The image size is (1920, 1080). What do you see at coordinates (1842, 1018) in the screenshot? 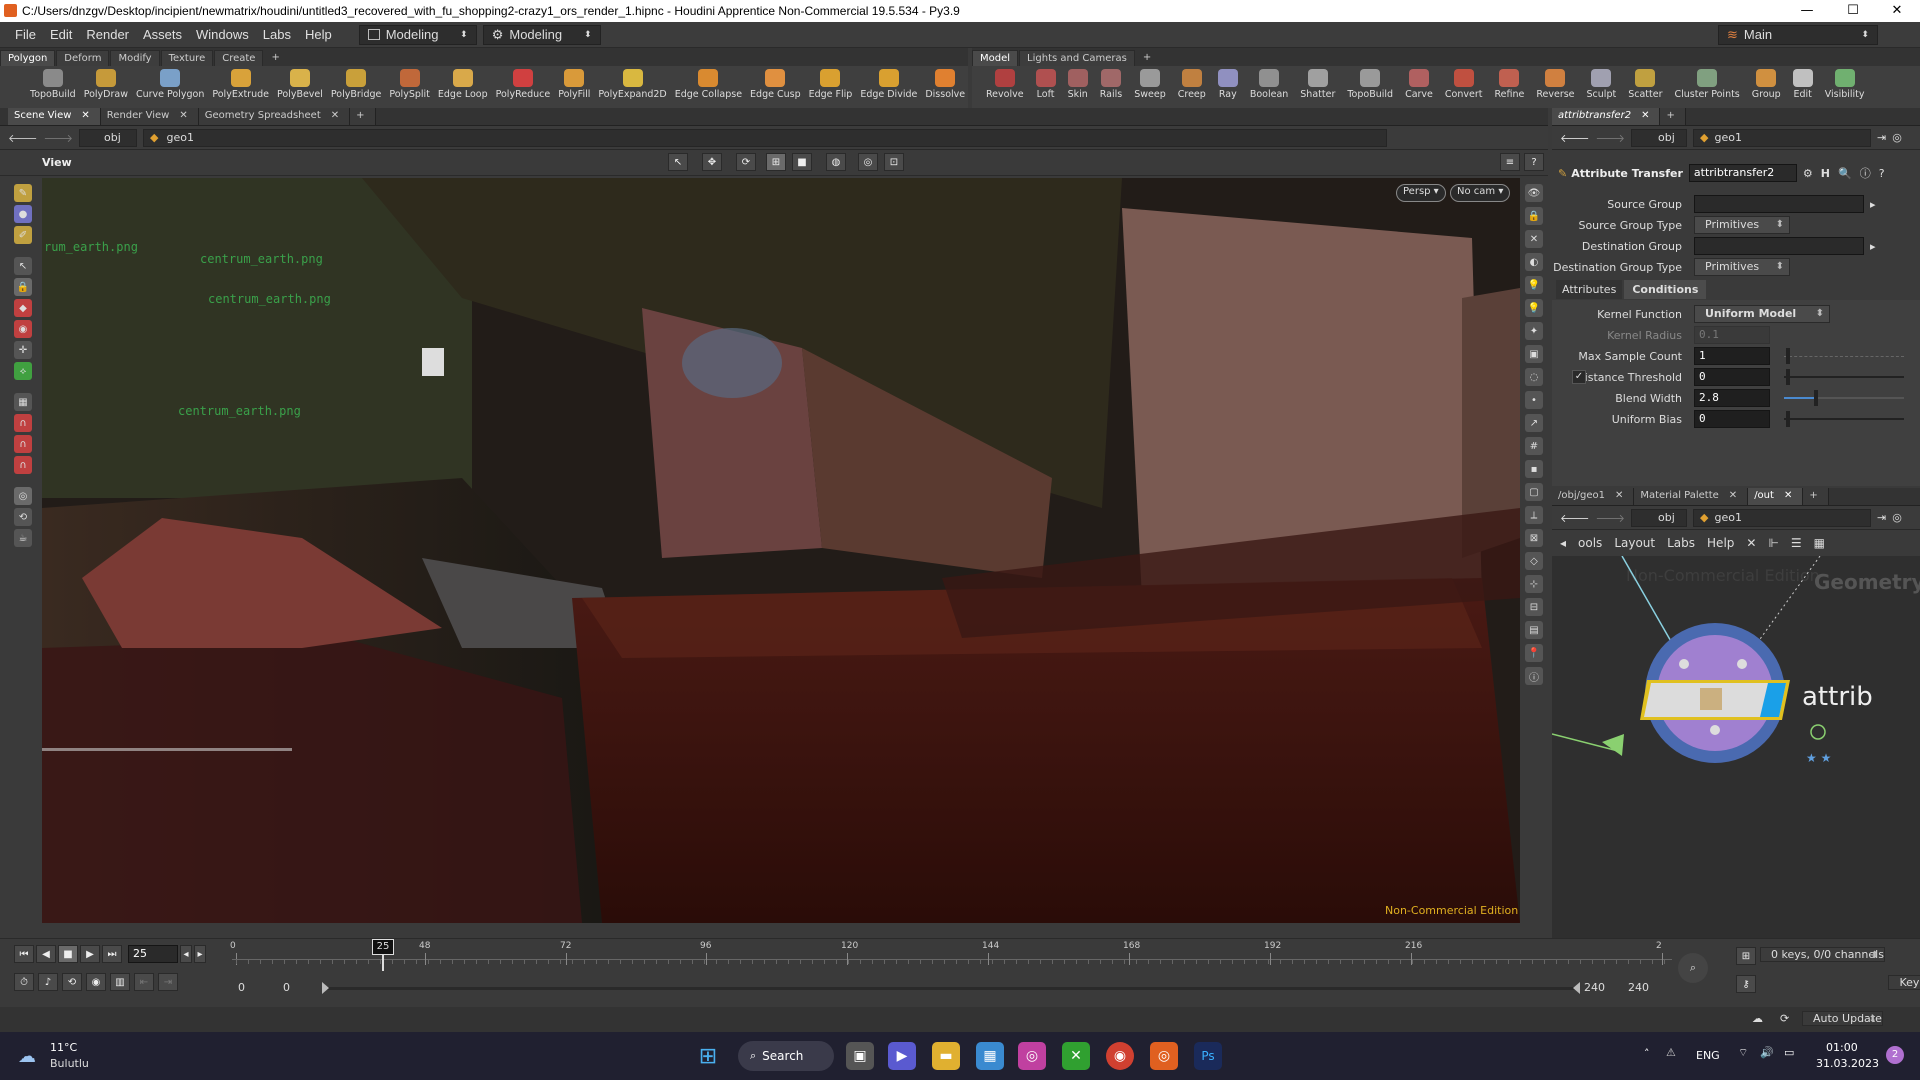
I see `auto-update-dropdown: Auto Update` at bounding box center [1842, 1018].